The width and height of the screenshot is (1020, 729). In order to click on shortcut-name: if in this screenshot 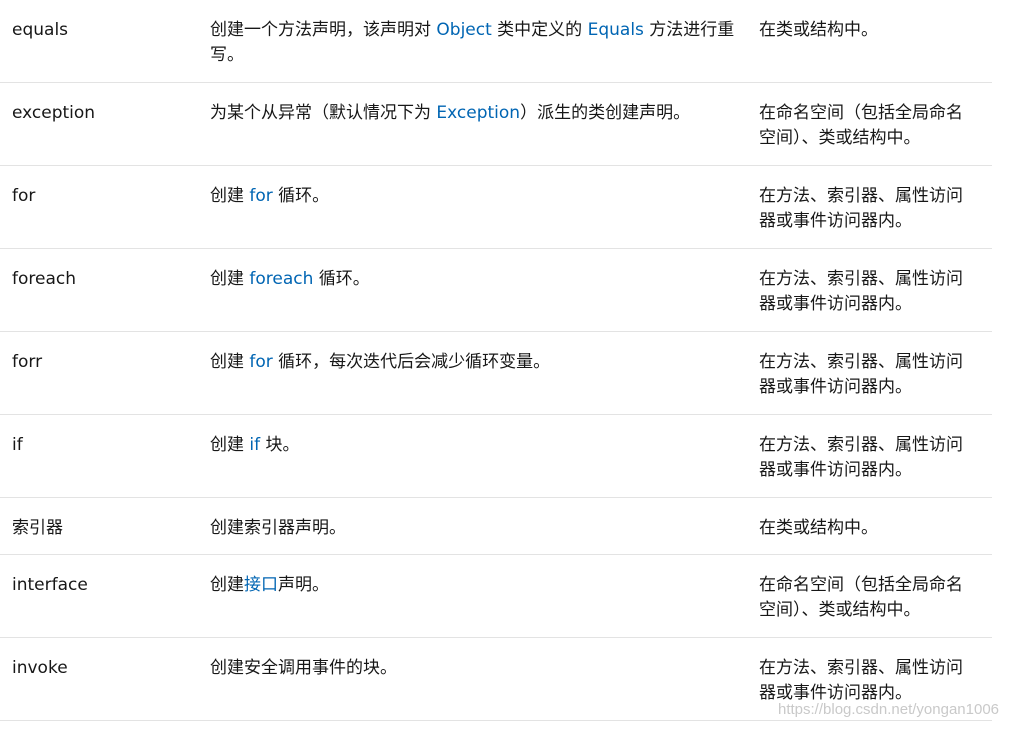, I will do `click(17, 445)`.